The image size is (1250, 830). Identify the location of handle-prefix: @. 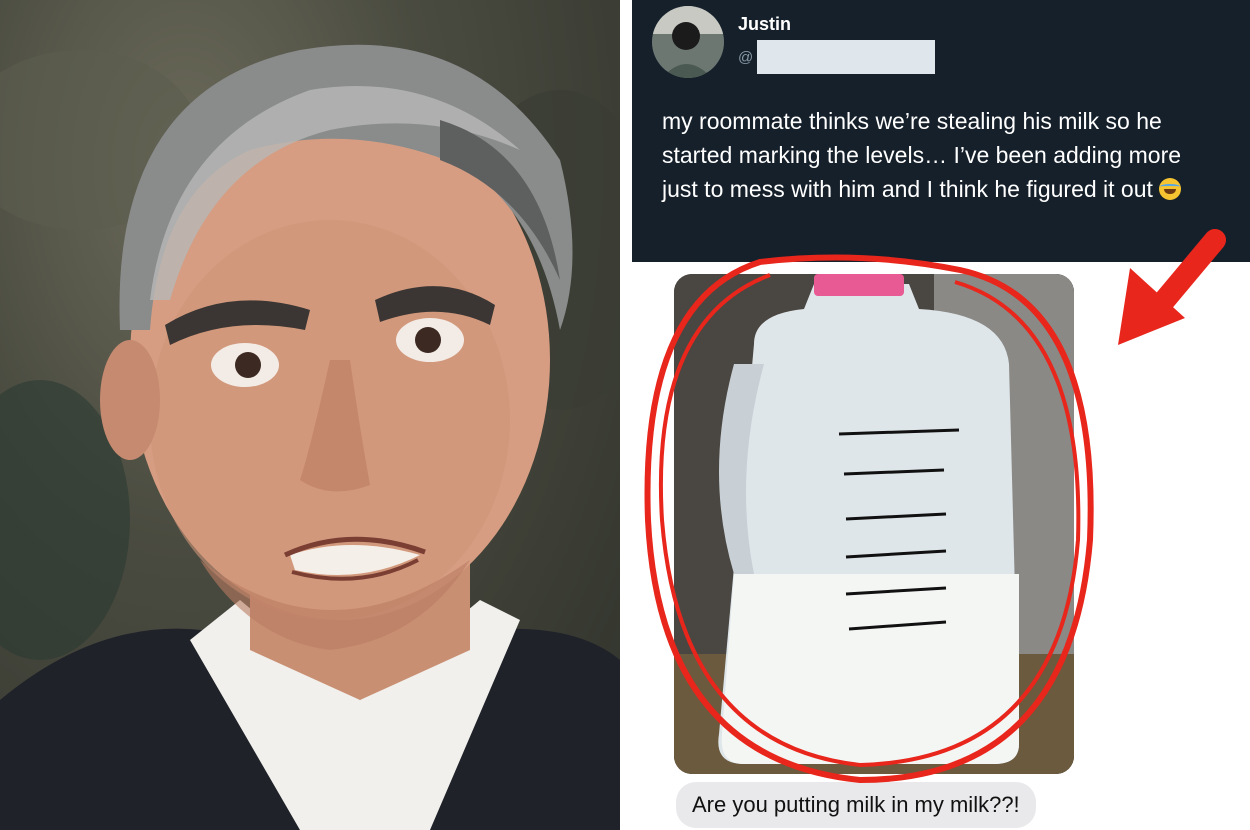
(746, 57).